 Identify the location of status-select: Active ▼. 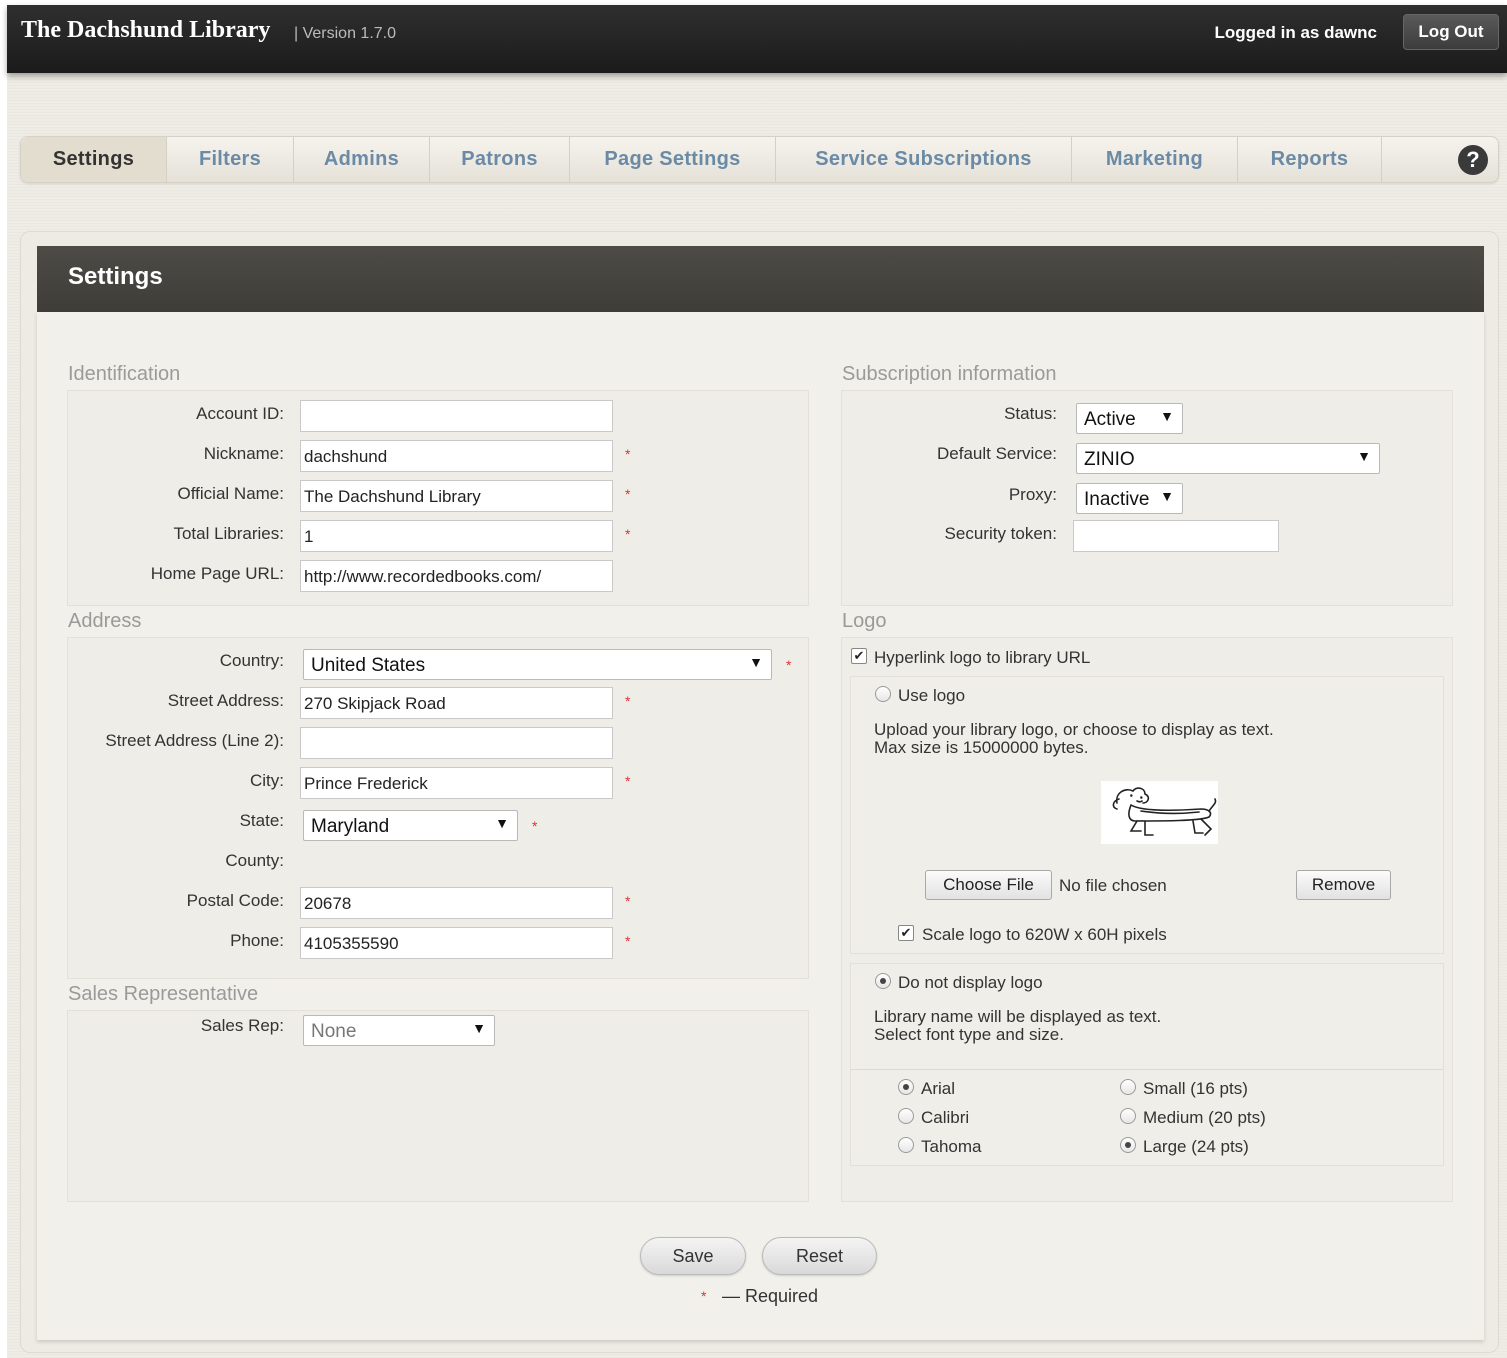
(1129, 418).